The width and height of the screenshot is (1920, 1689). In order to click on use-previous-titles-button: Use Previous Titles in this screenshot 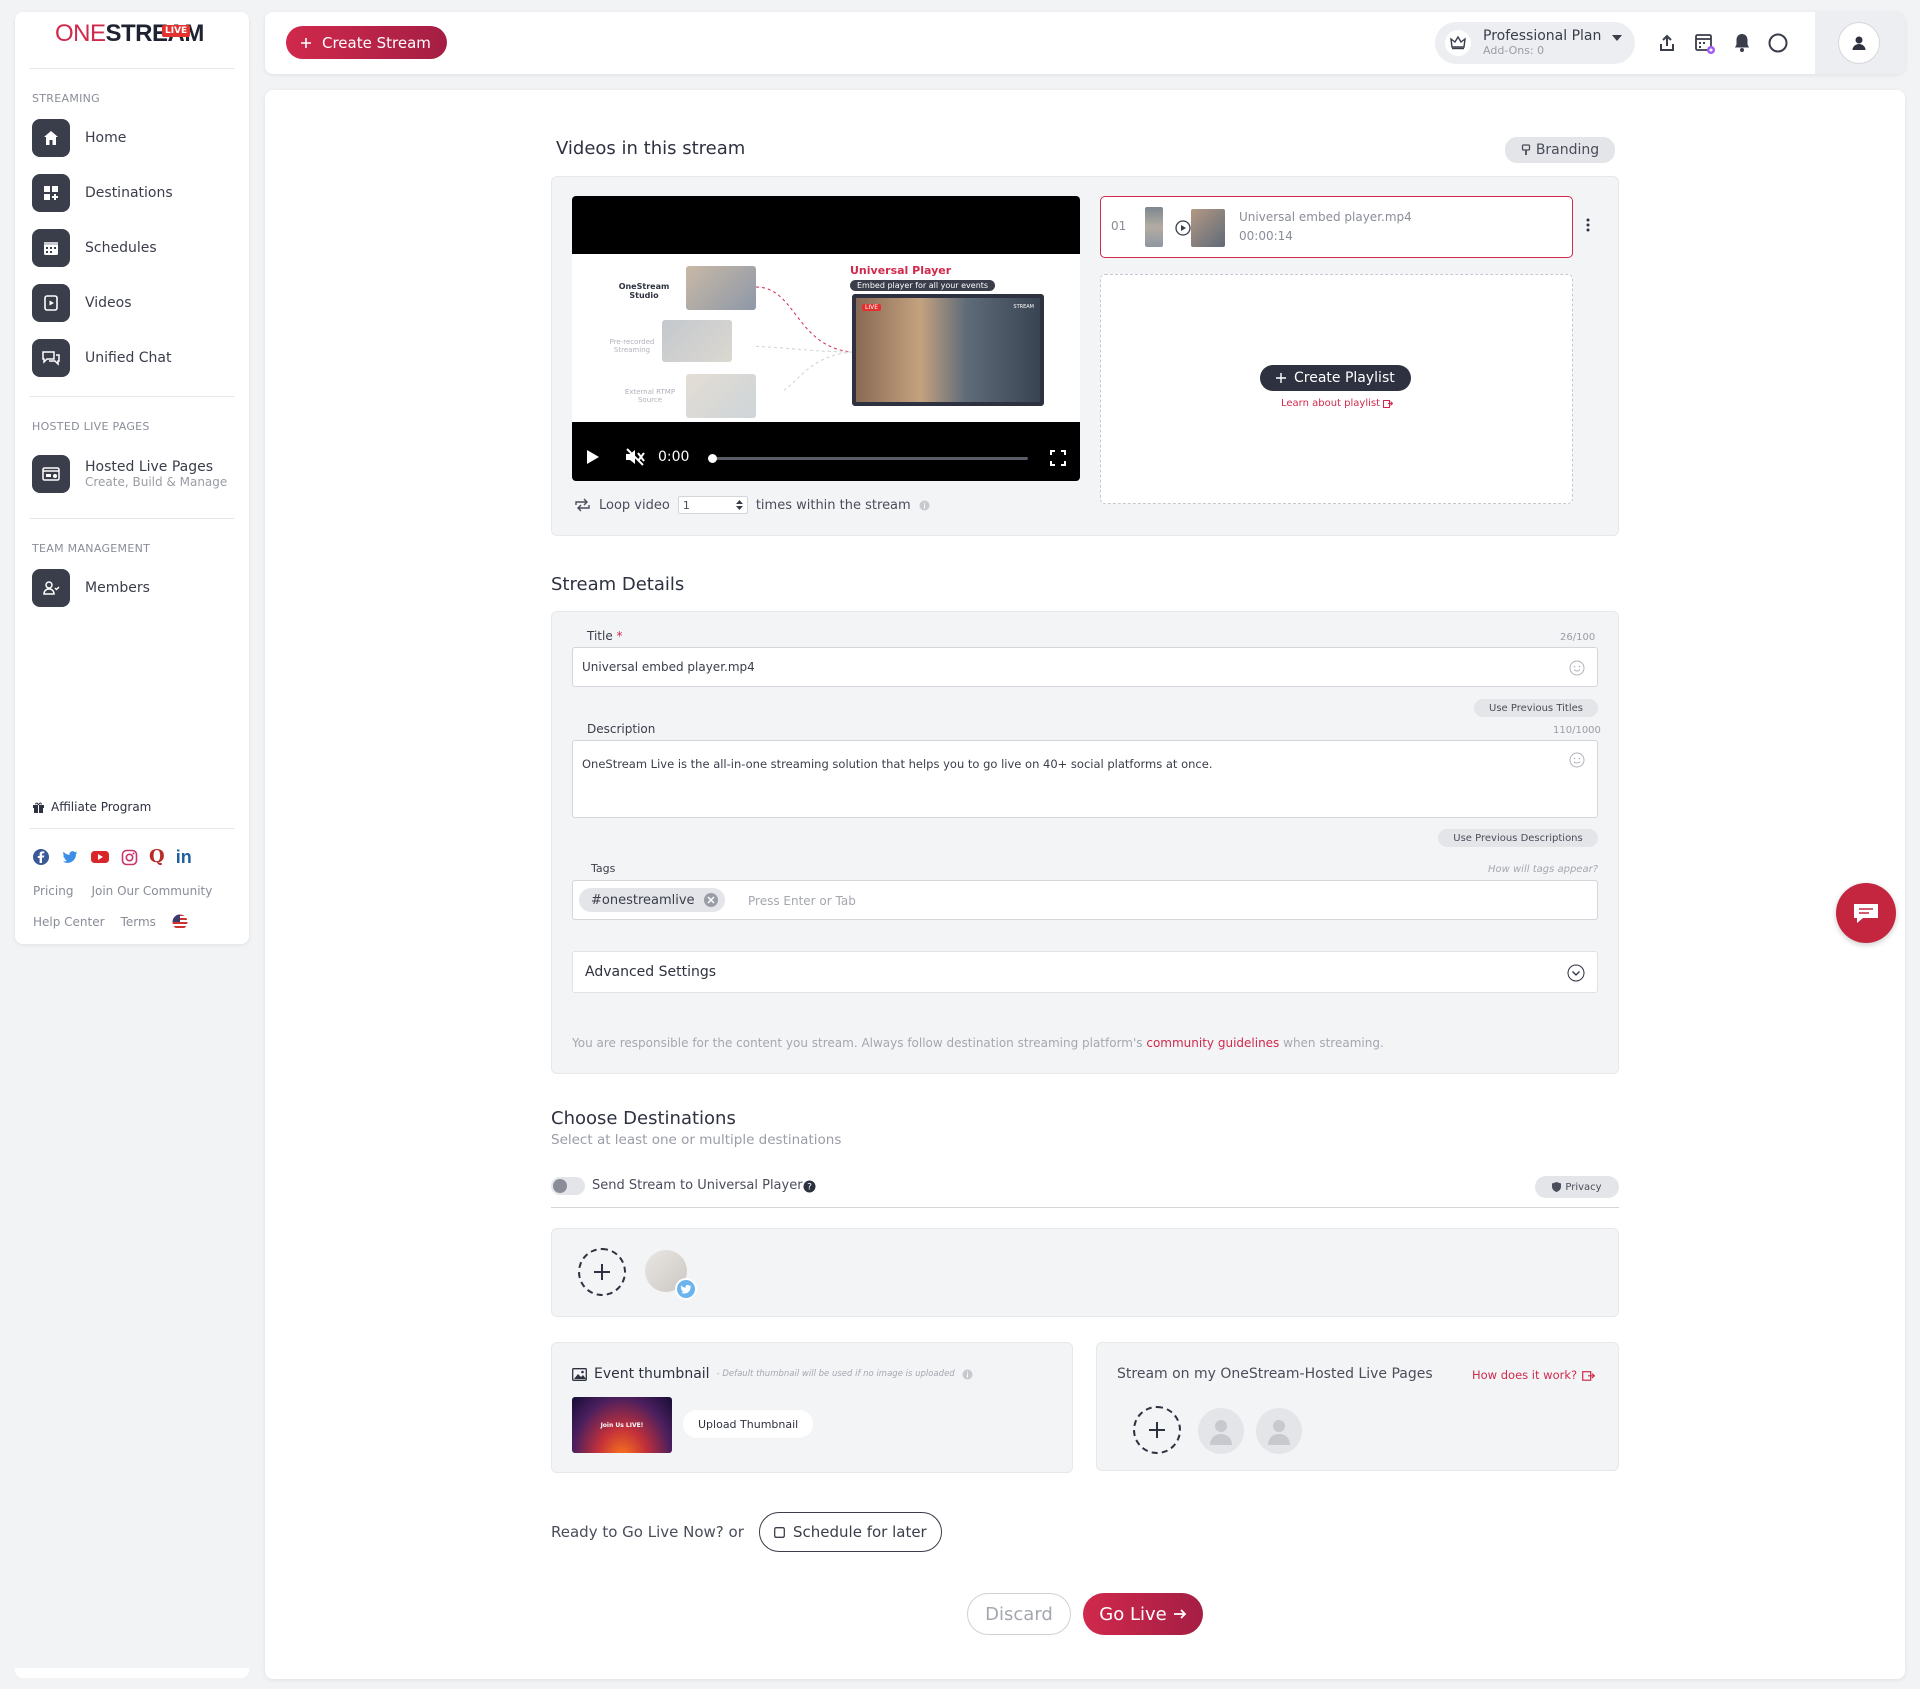, I will do `click(1536, 708)`.